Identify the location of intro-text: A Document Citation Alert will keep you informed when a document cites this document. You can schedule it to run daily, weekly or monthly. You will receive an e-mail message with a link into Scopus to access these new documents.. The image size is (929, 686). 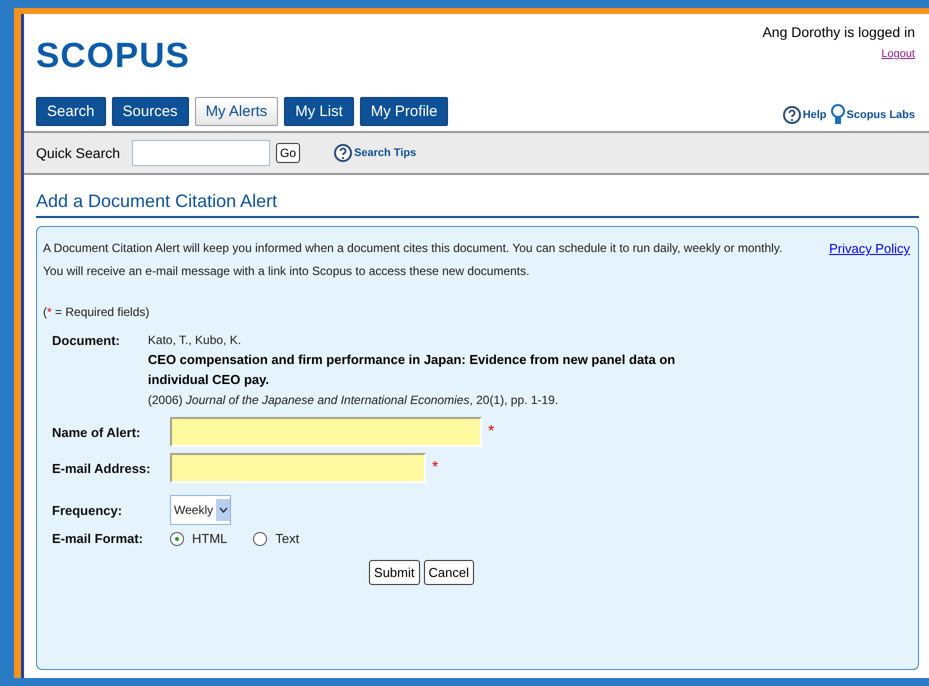
(413, 260).